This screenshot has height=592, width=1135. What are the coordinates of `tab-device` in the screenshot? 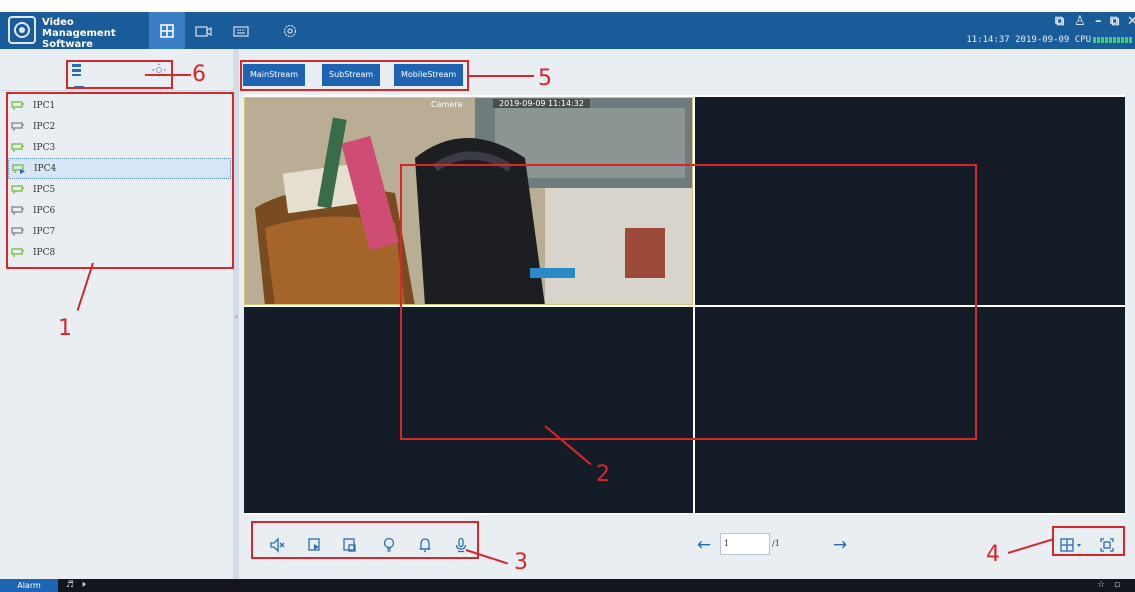 It's located at (241, 30).